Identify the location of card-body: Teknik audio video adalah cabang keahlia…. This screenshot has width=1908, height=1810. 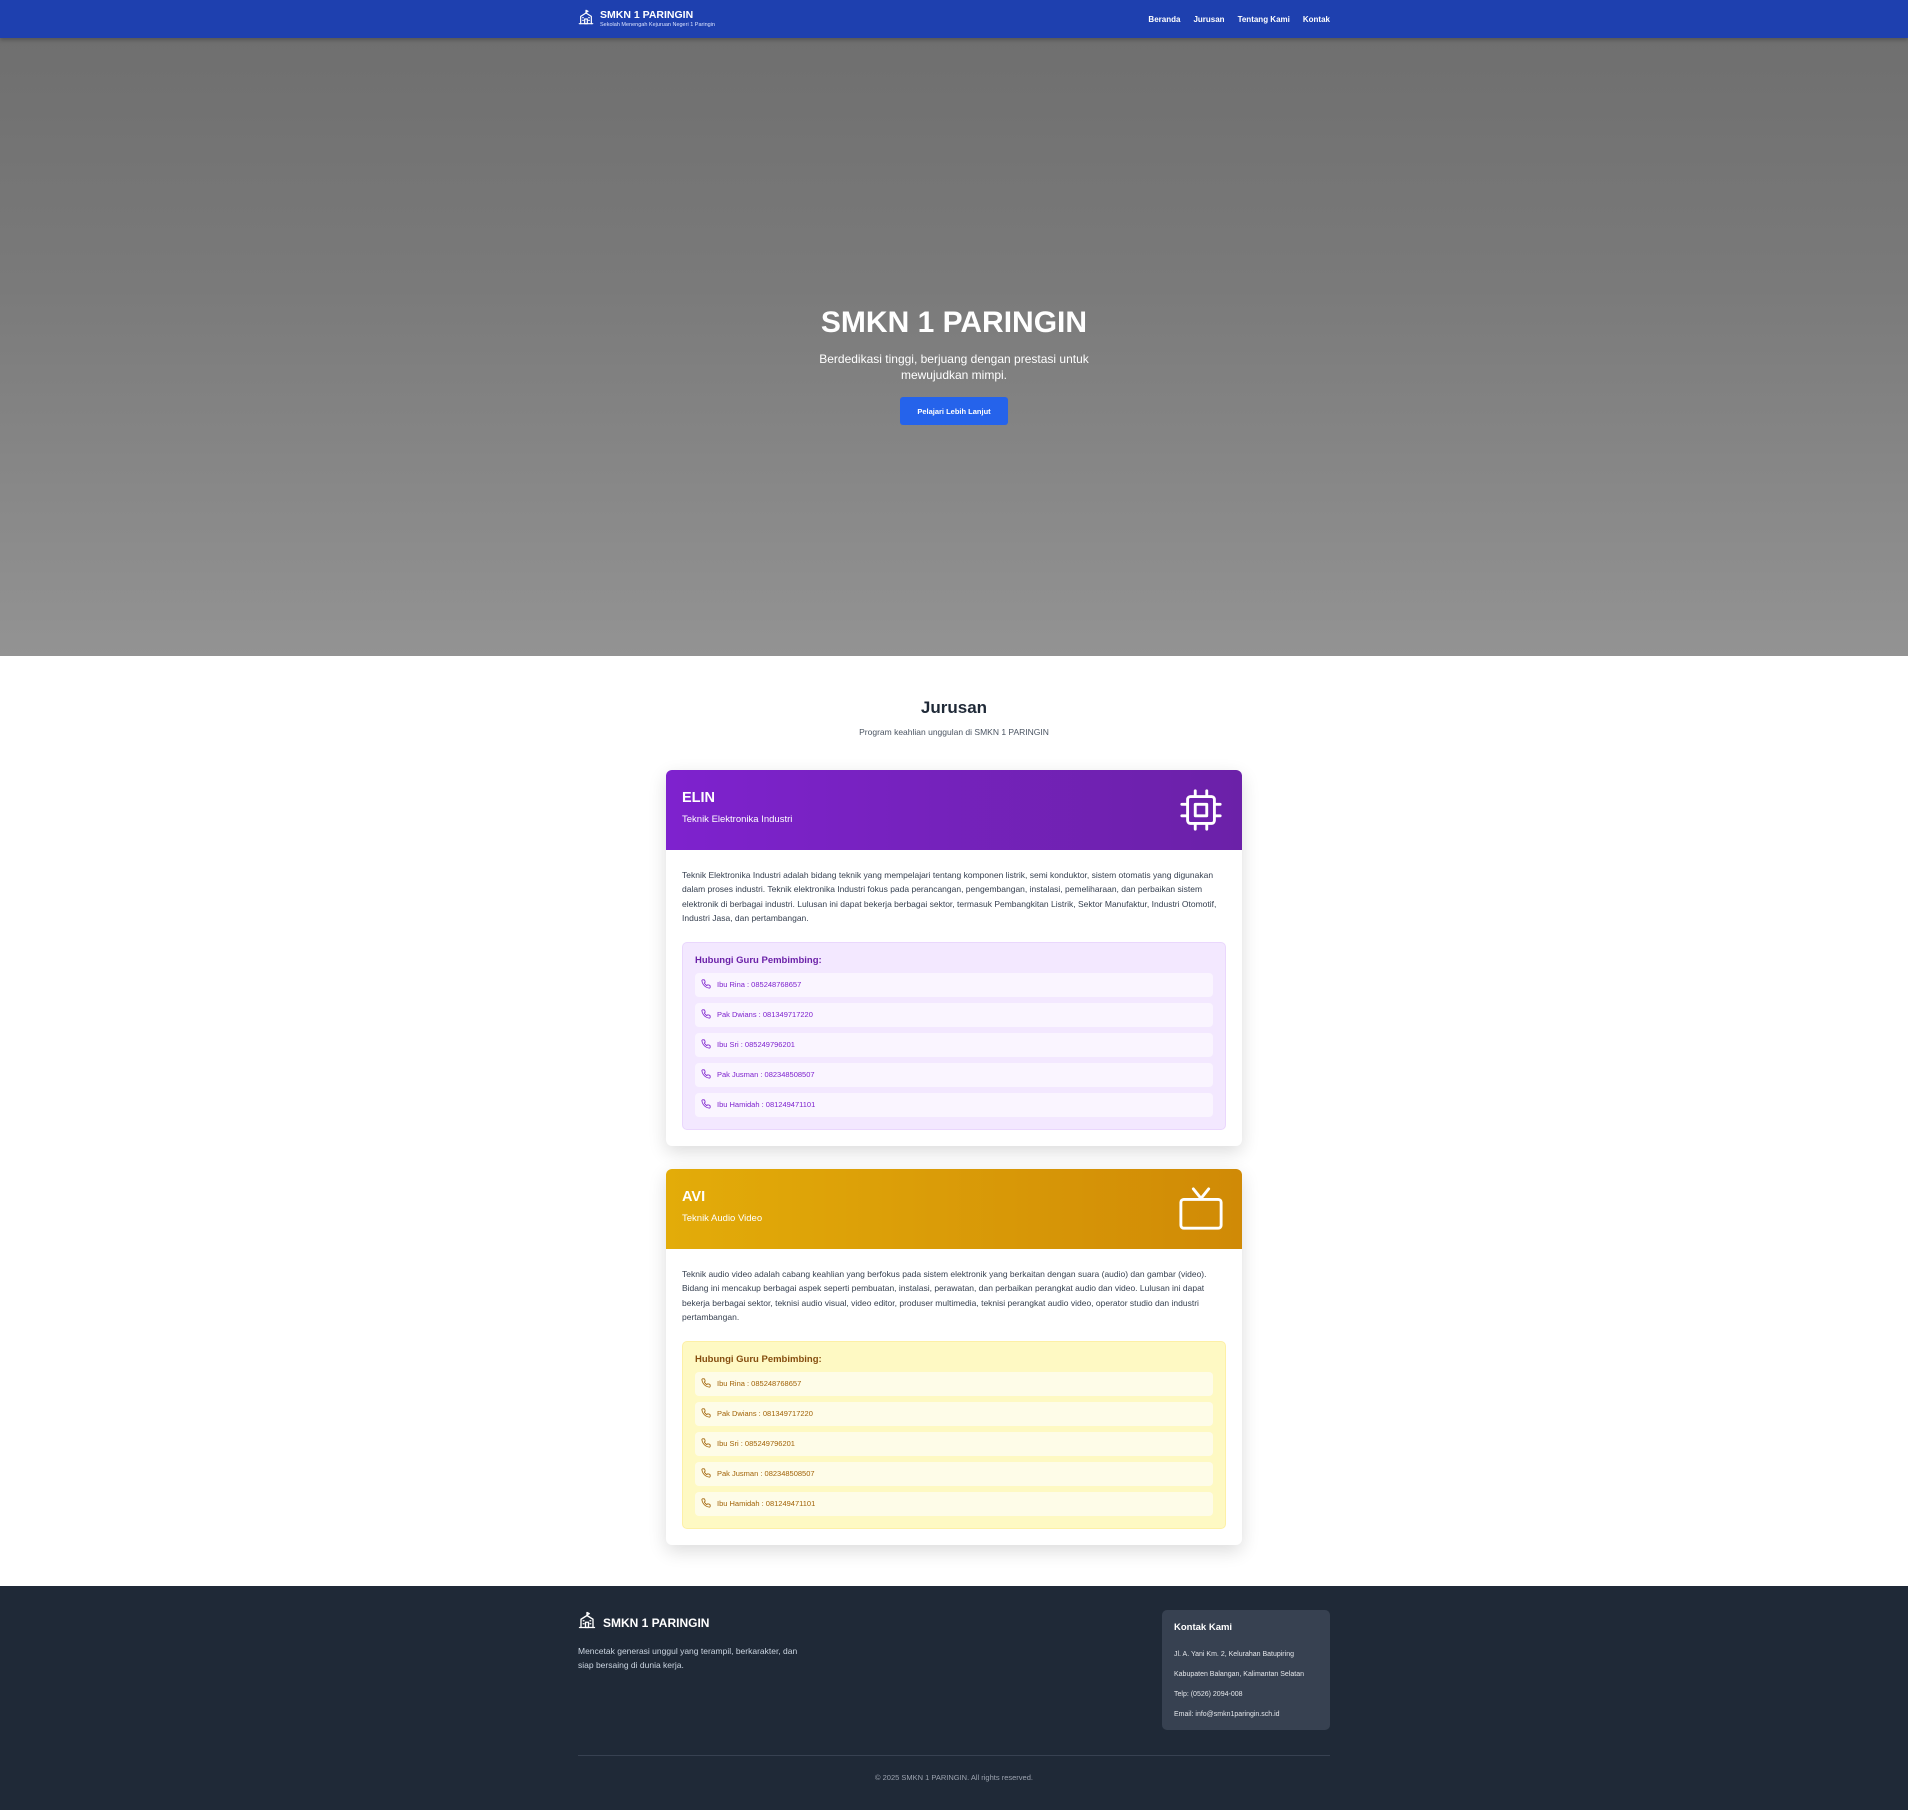
(954, 1397).